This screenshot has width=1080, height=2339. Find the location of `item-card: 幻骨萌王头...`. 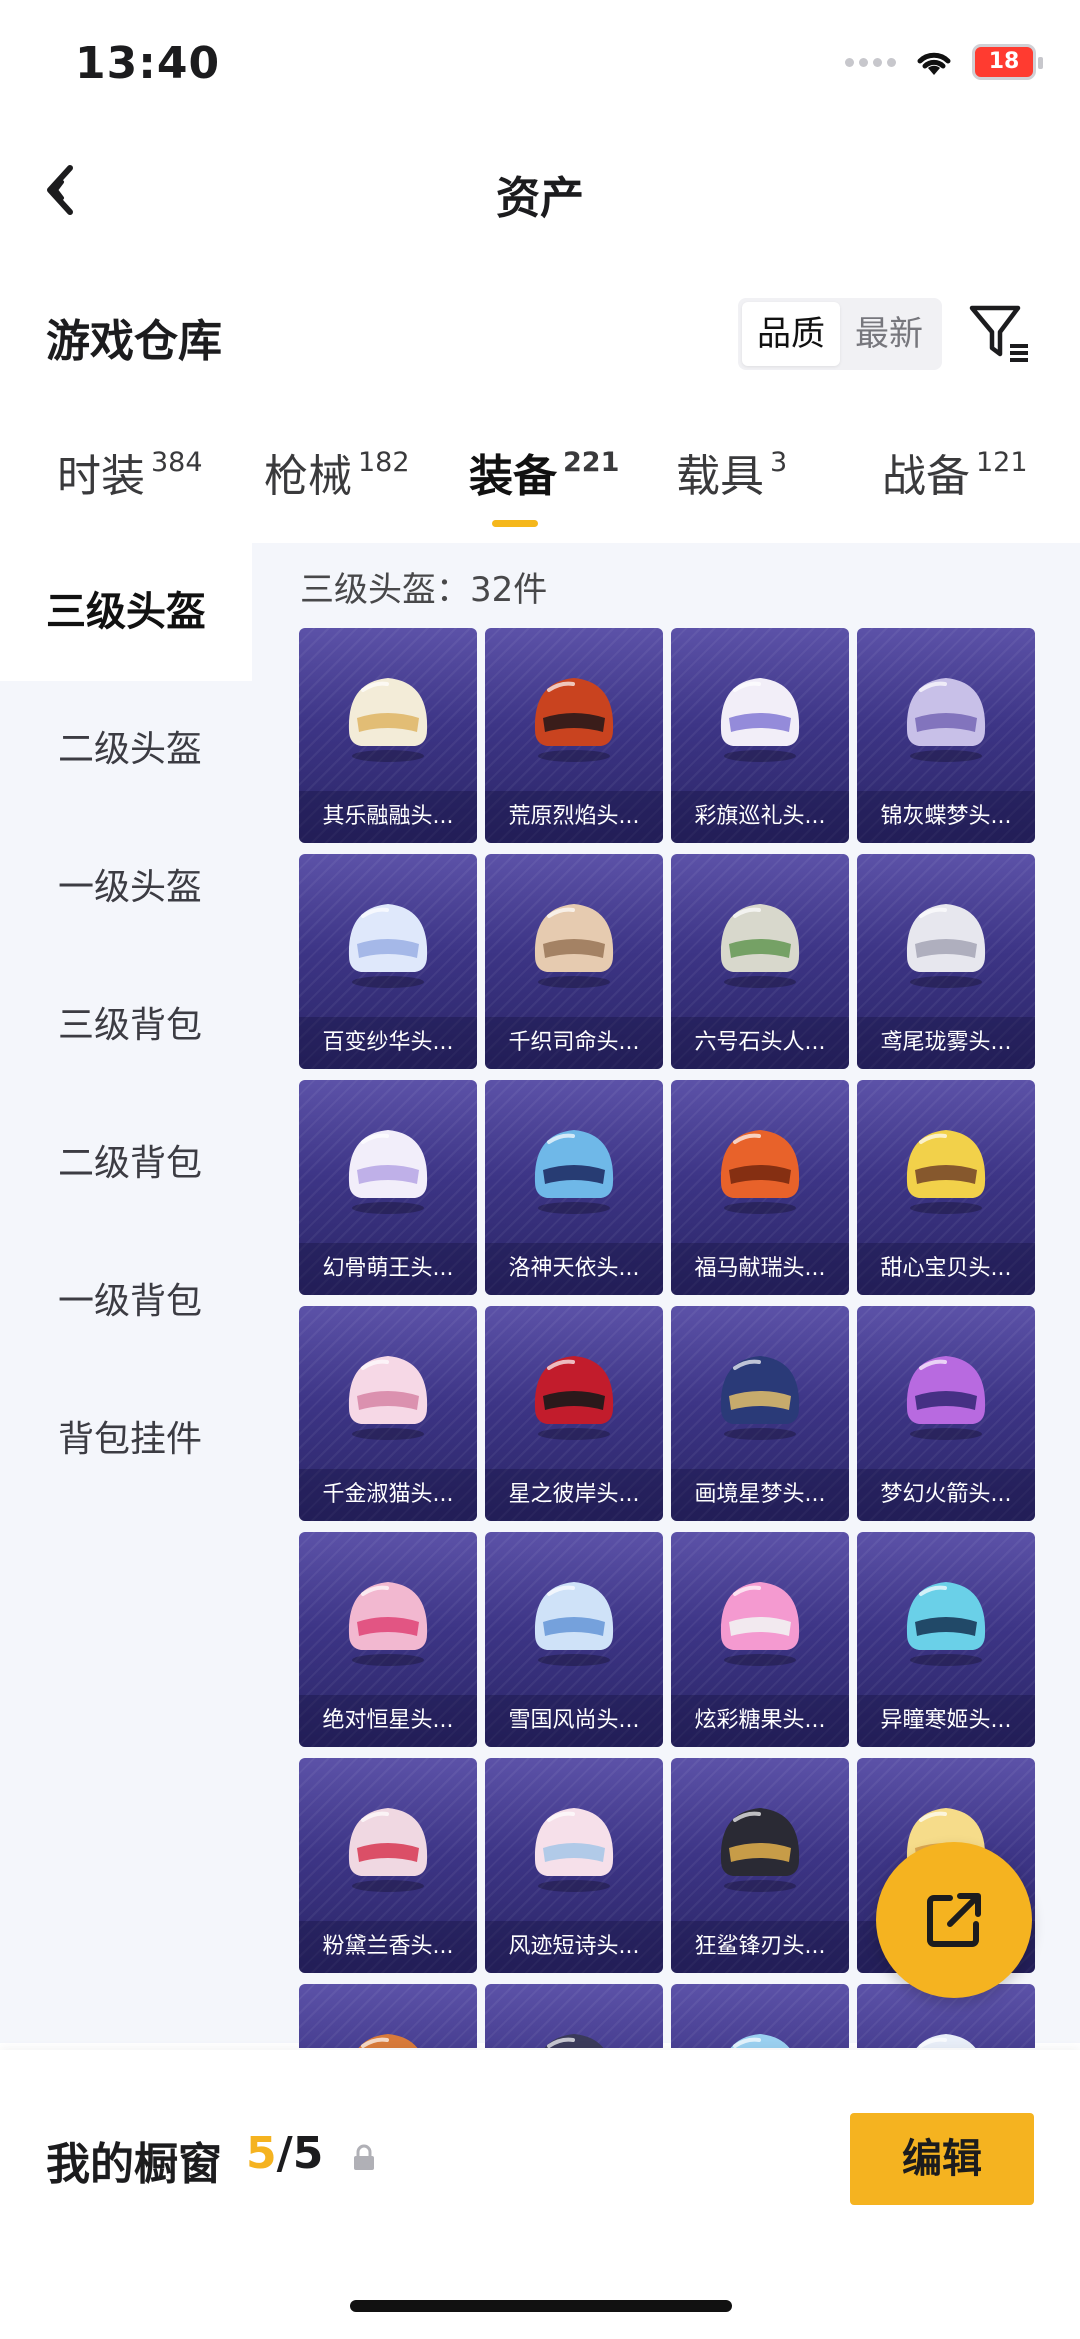

item-card: 幻骨萌王头... is located at coordinates (388, 1187).